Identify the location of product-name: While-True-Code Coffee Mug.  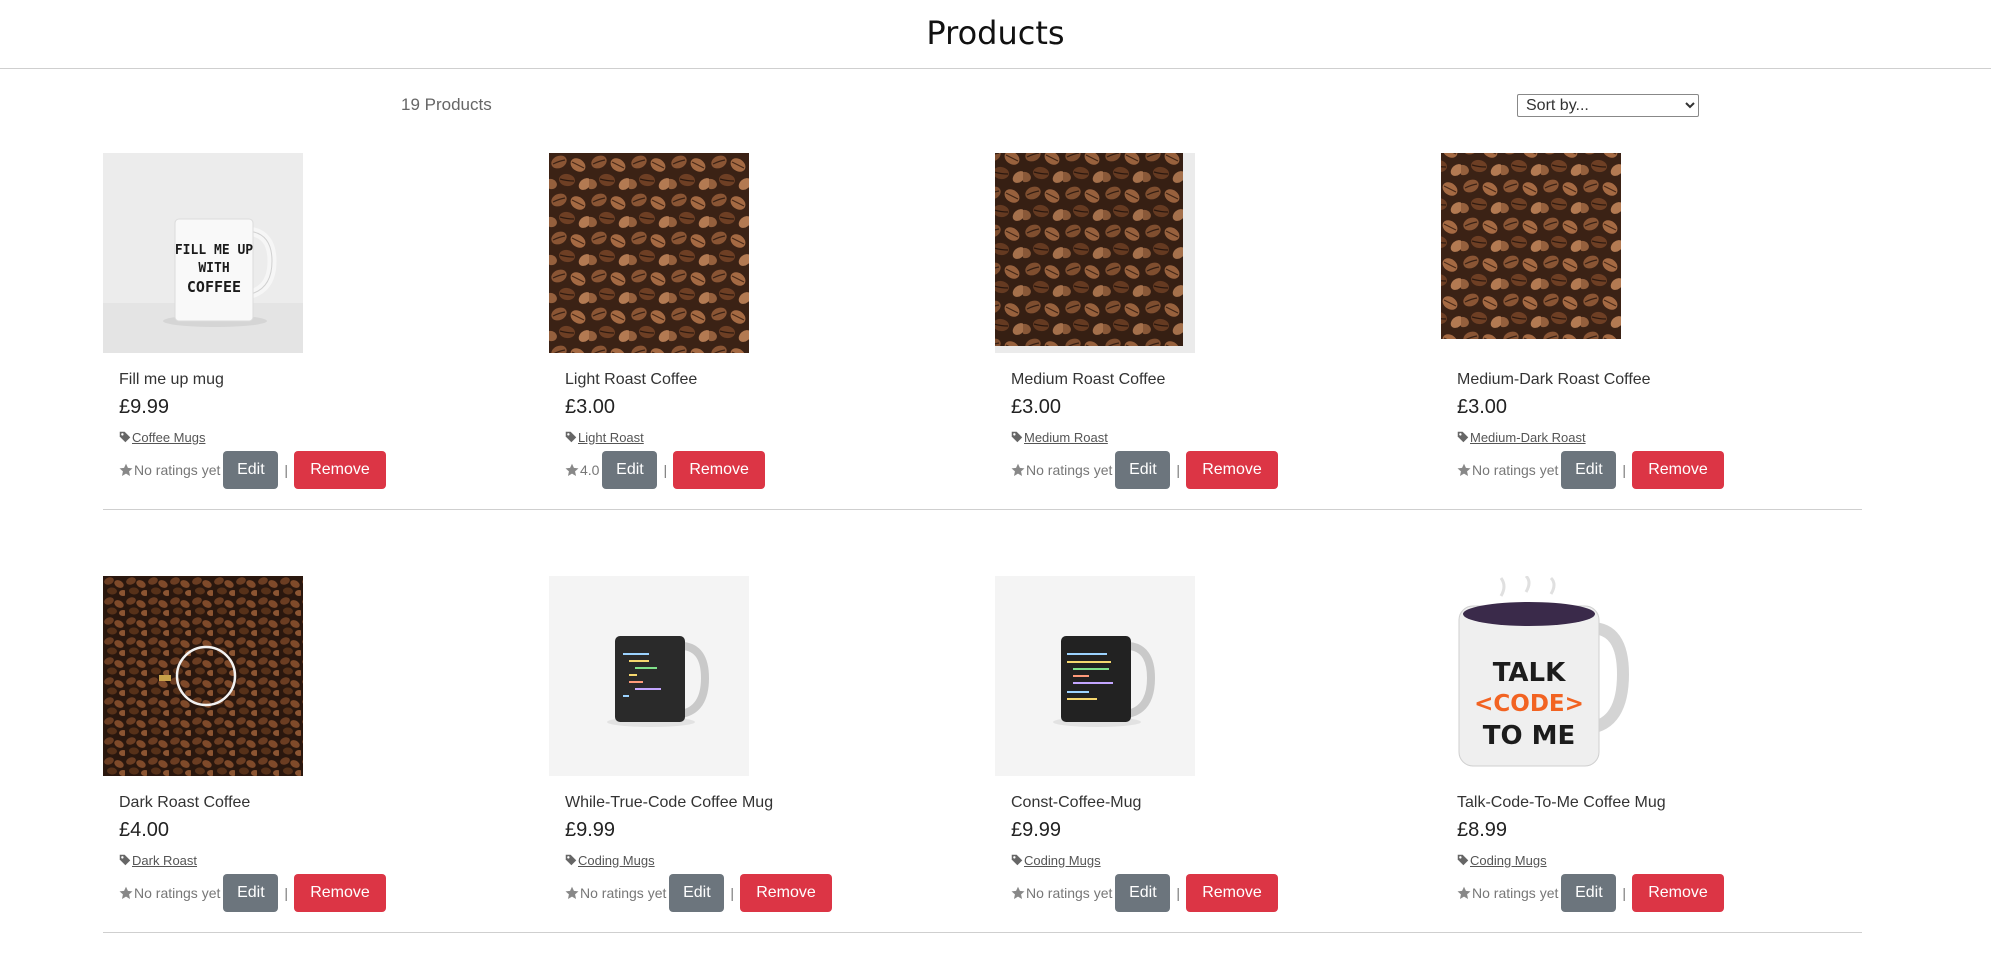
(765, 805).